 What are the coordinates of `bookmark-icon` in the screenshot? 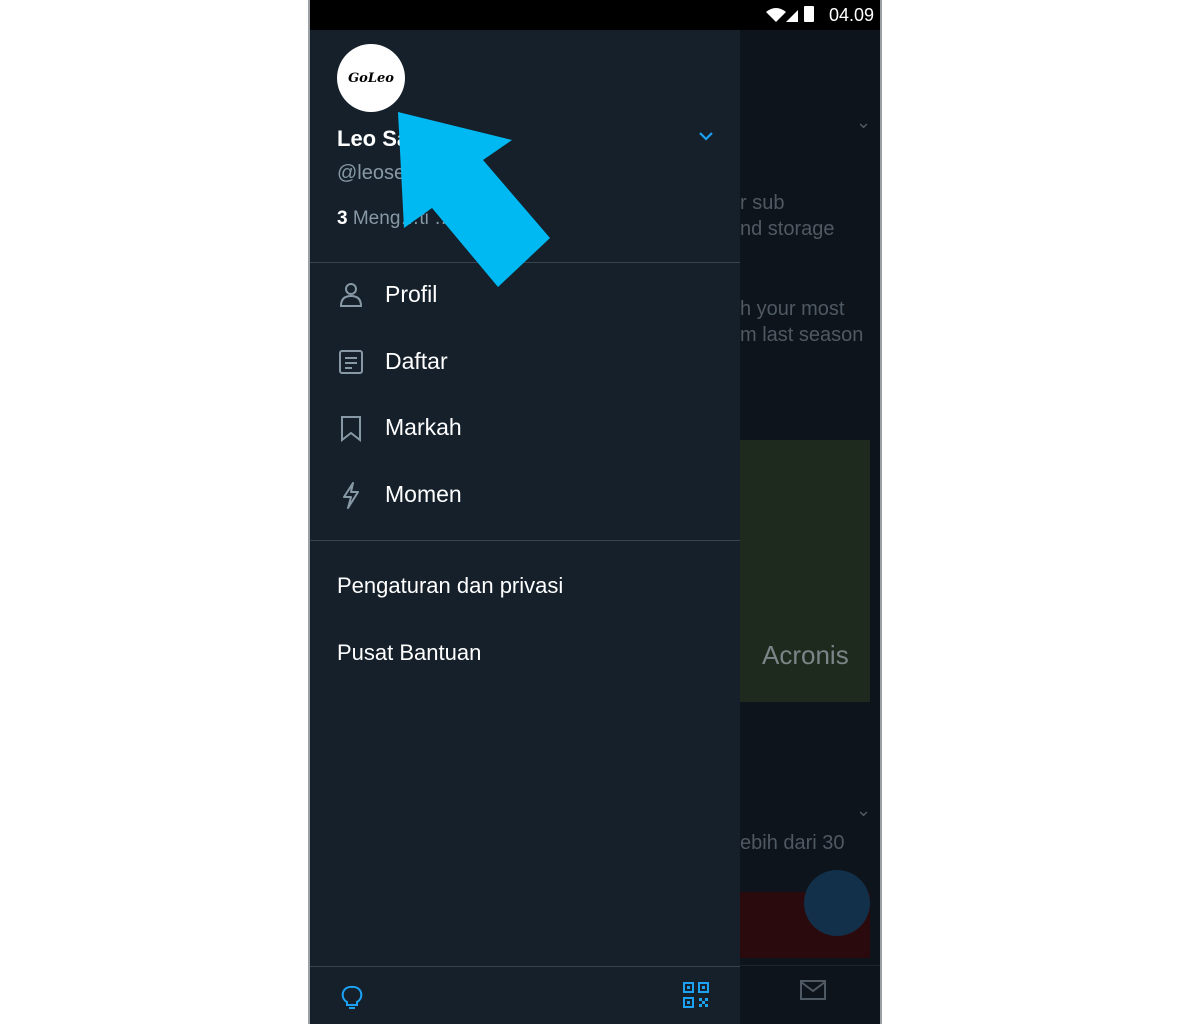 It's located at (351, 429).